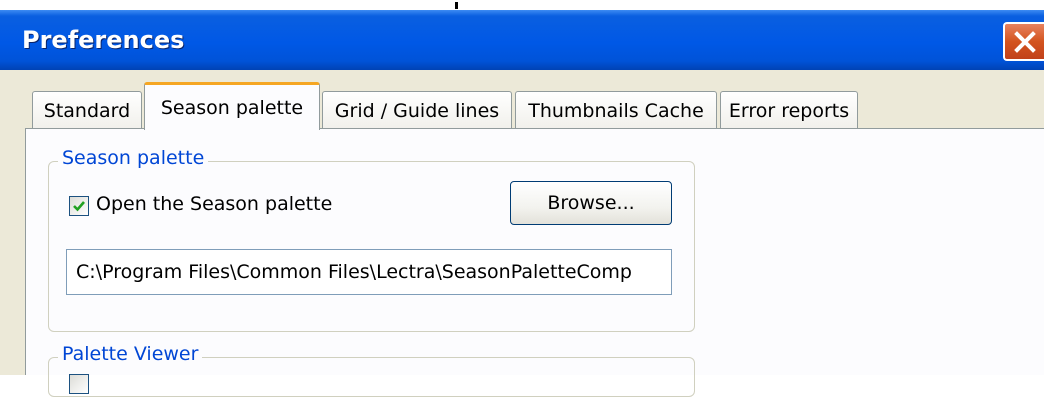 The image size is (1044, 397). Describe the element at coordinates (79, 384) in the screenshot. I see `palette-viewer-checkbox` at that location.